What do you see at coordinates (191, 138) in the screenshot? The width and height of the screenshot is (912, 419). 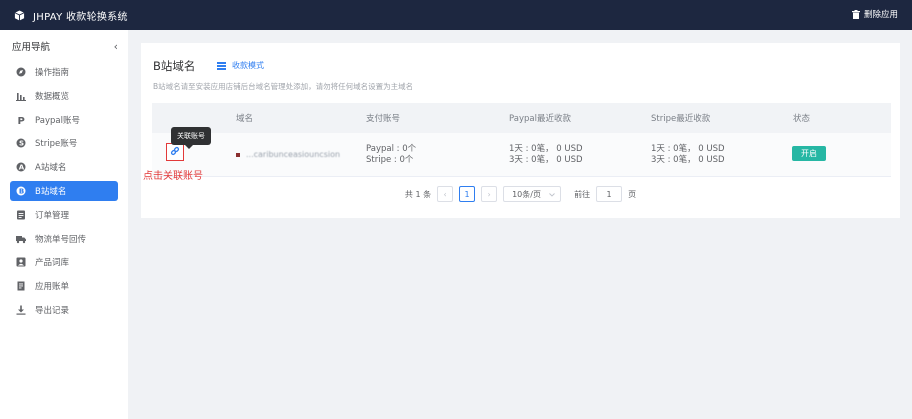 I see `link-account-tooltip: 关联账号` at bounding box center [191, 138].